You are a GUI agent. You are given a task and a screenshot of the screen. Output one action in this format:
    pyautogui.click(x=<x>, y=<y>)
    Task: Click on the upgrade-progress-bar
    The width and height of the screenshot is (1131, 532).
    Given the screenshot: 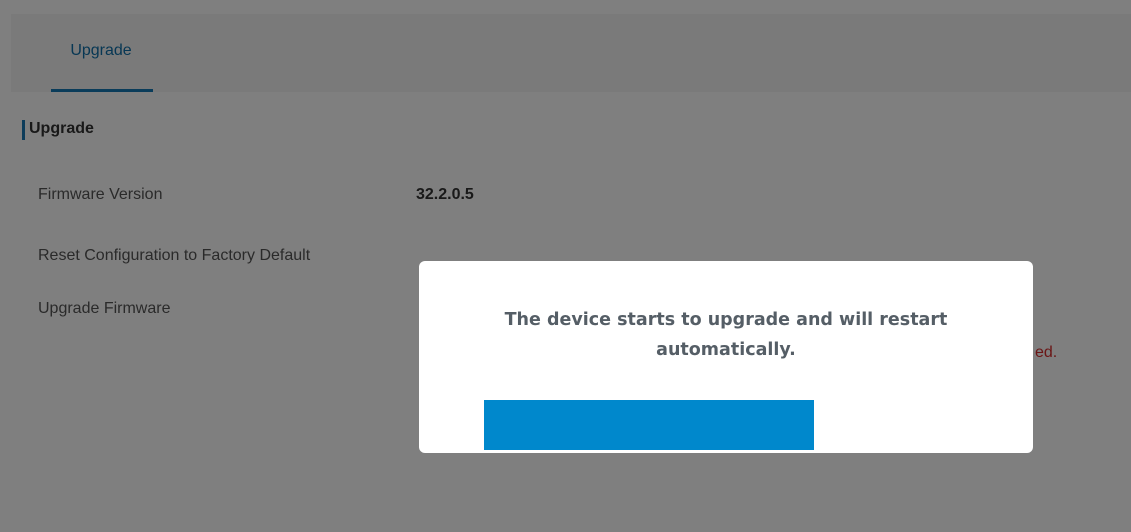 What is the action you would take?
    pyautogui.click(x=649, y=425)
    